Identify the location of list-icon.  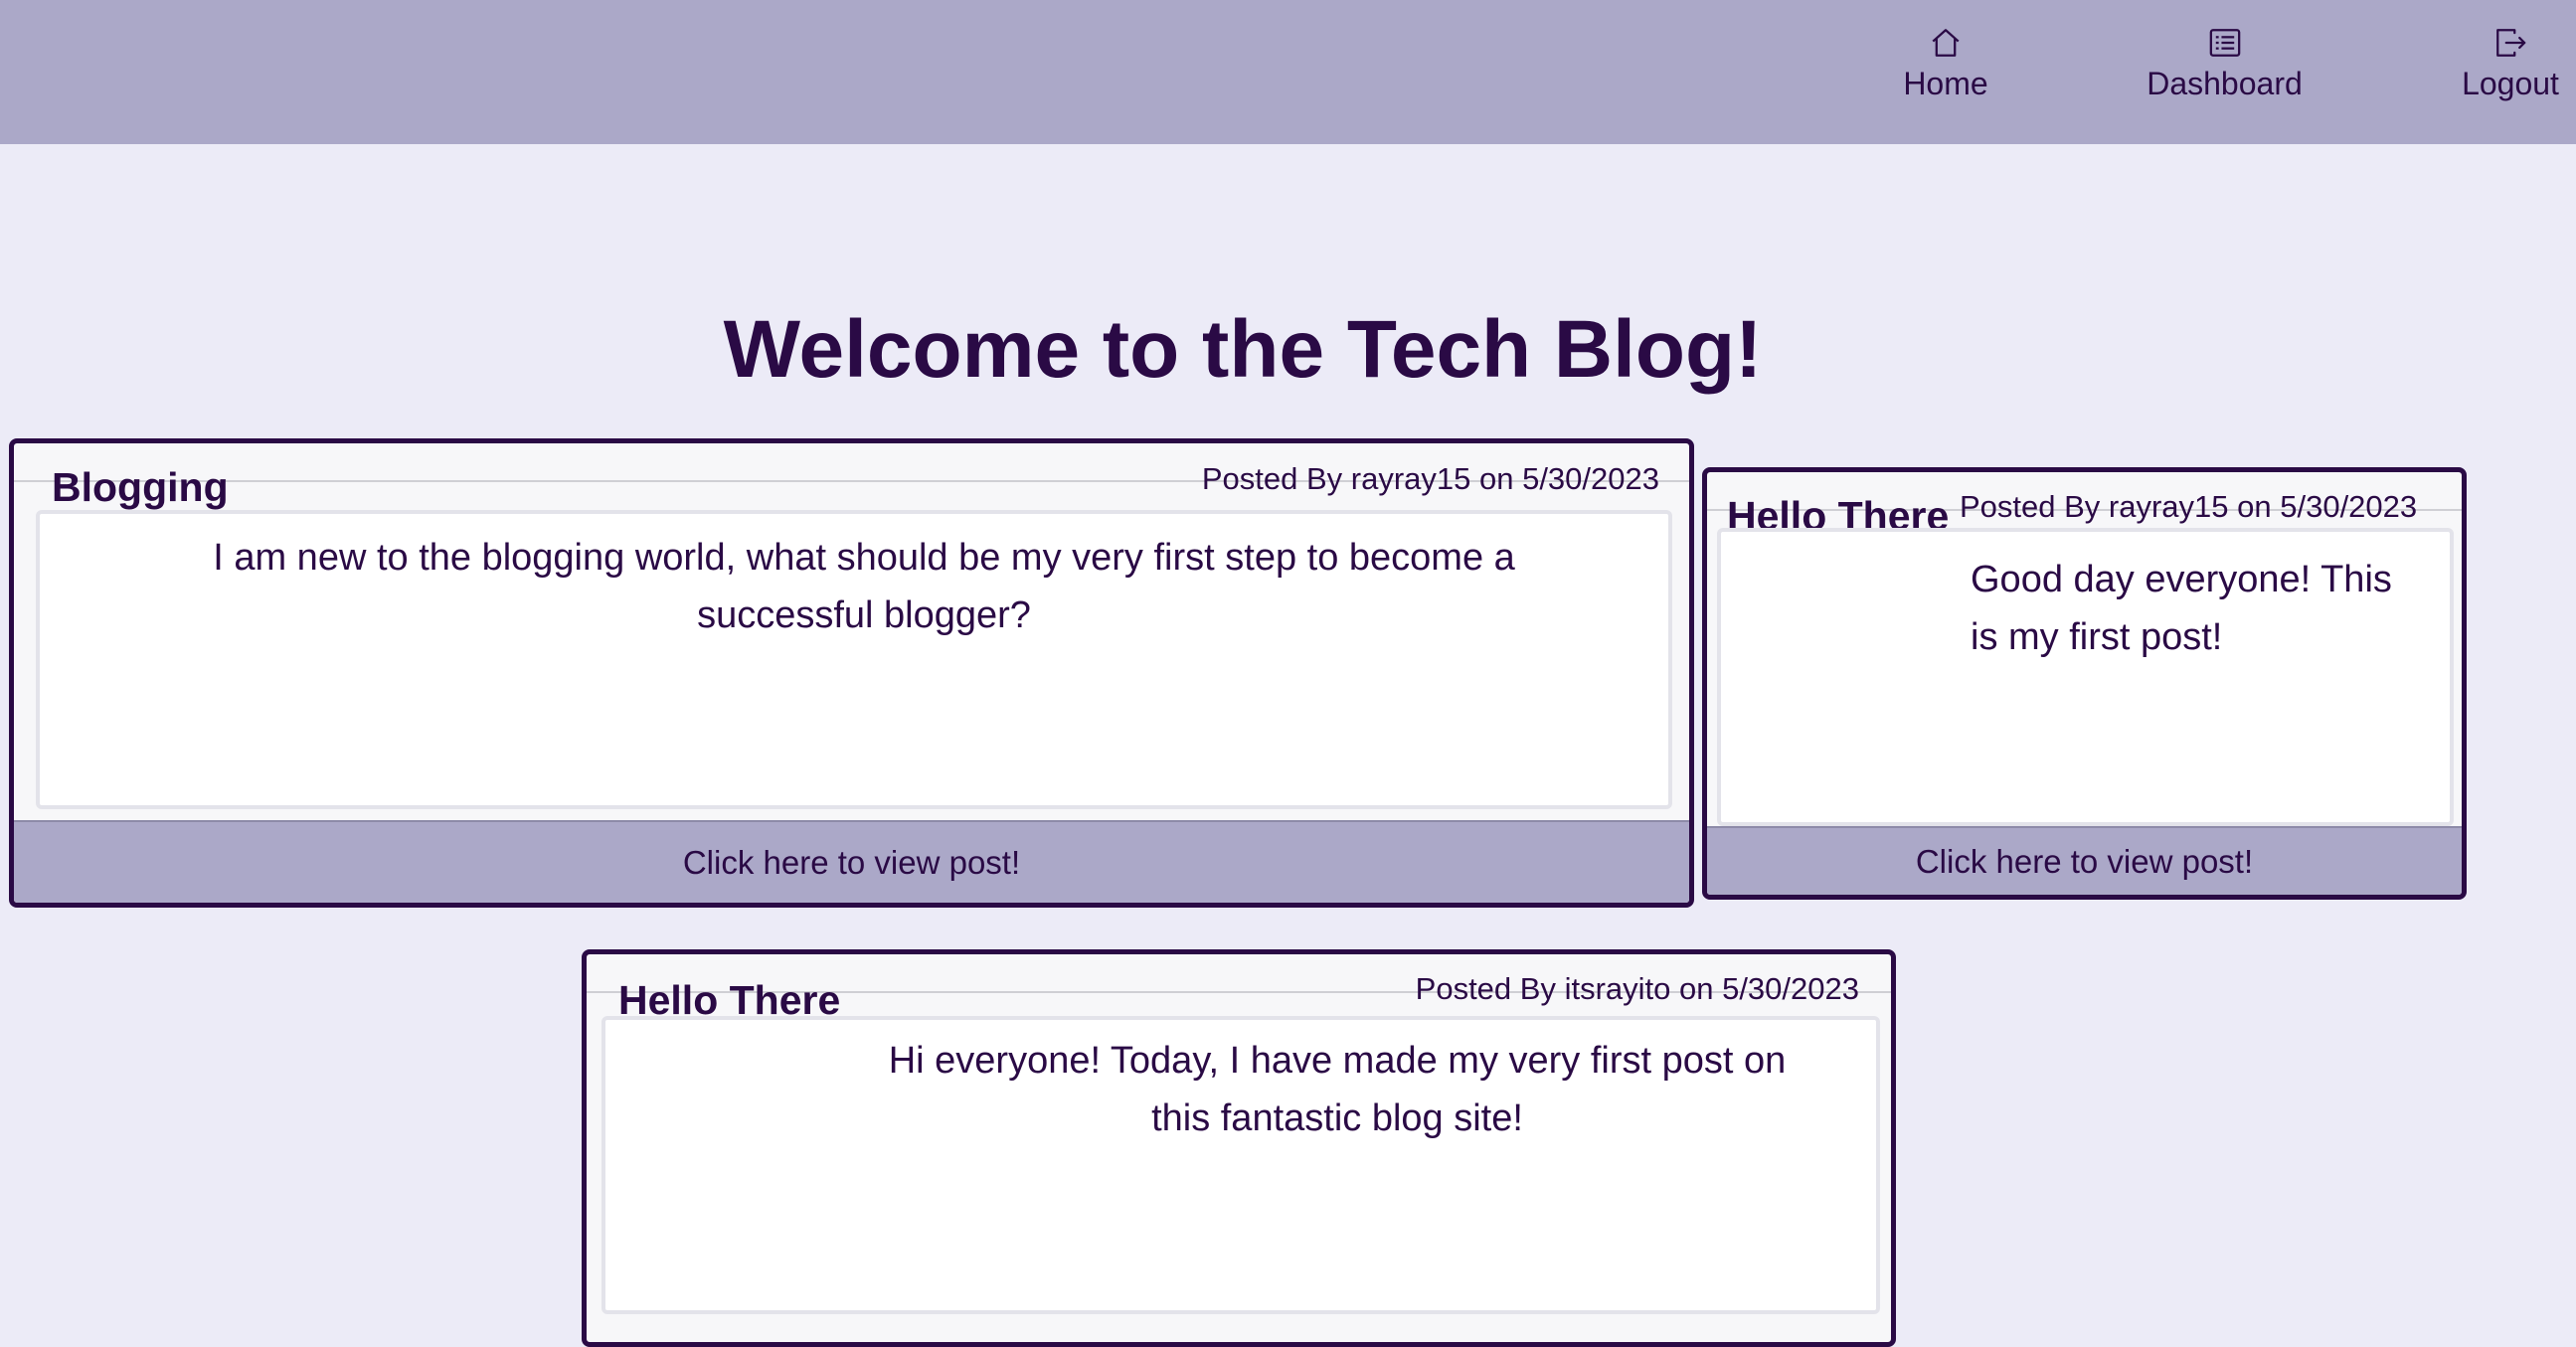
(2224, 43).